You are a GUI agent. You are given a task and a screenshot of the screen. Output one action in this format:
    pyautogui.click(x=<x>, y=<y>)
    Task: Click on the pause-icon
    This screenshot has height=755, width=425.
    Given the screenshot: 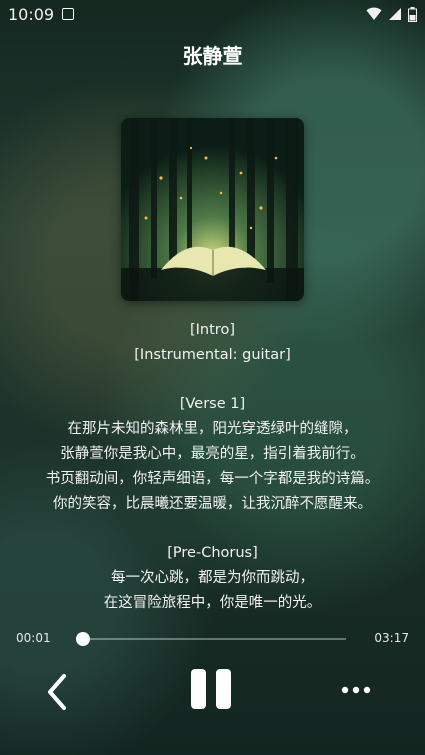 What is the action you would take?
    pyautogui.click(x=211, y=689)
    